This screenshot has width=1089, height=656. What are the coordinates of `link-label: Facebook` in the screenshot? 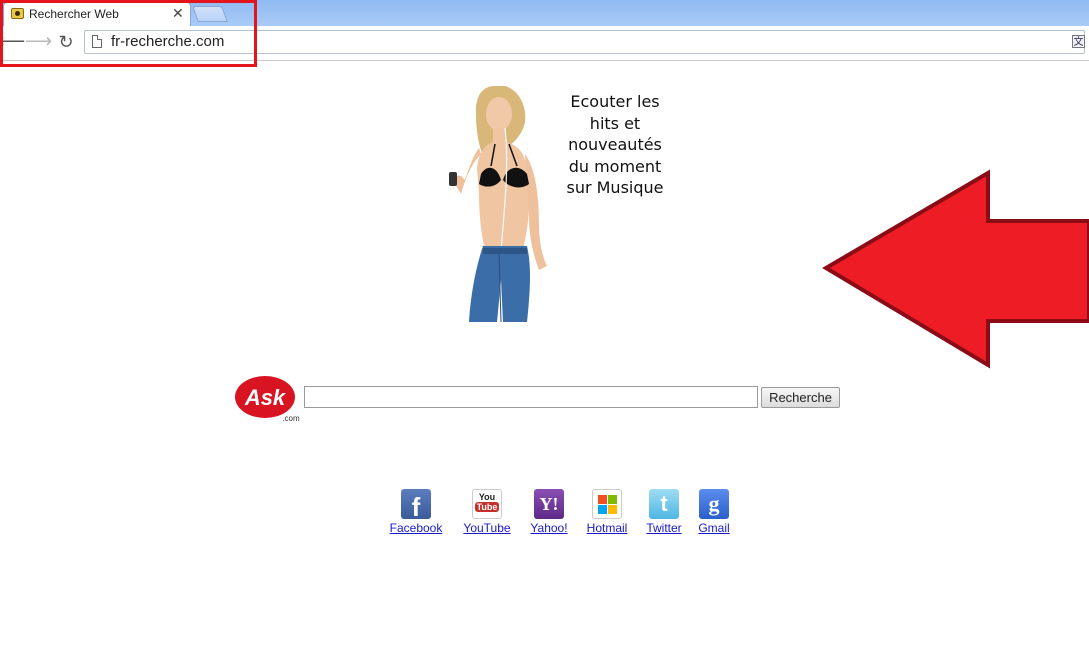 It's located at (416, 528).